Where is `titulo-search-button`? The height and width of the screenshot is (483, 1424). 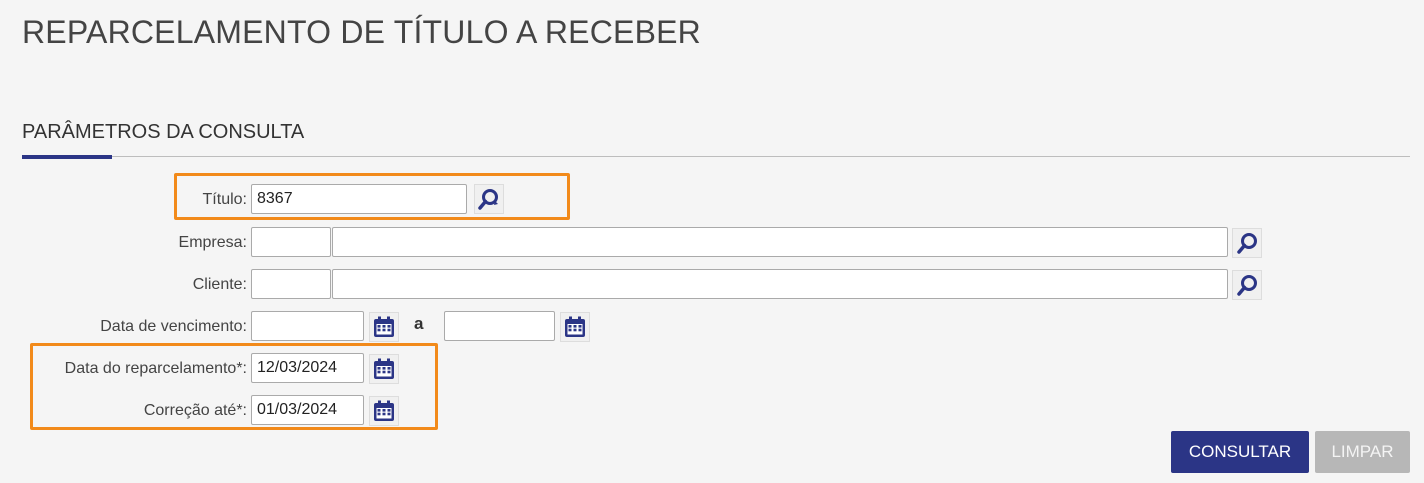
titulo-search-button is located at coordinates (489, 199).